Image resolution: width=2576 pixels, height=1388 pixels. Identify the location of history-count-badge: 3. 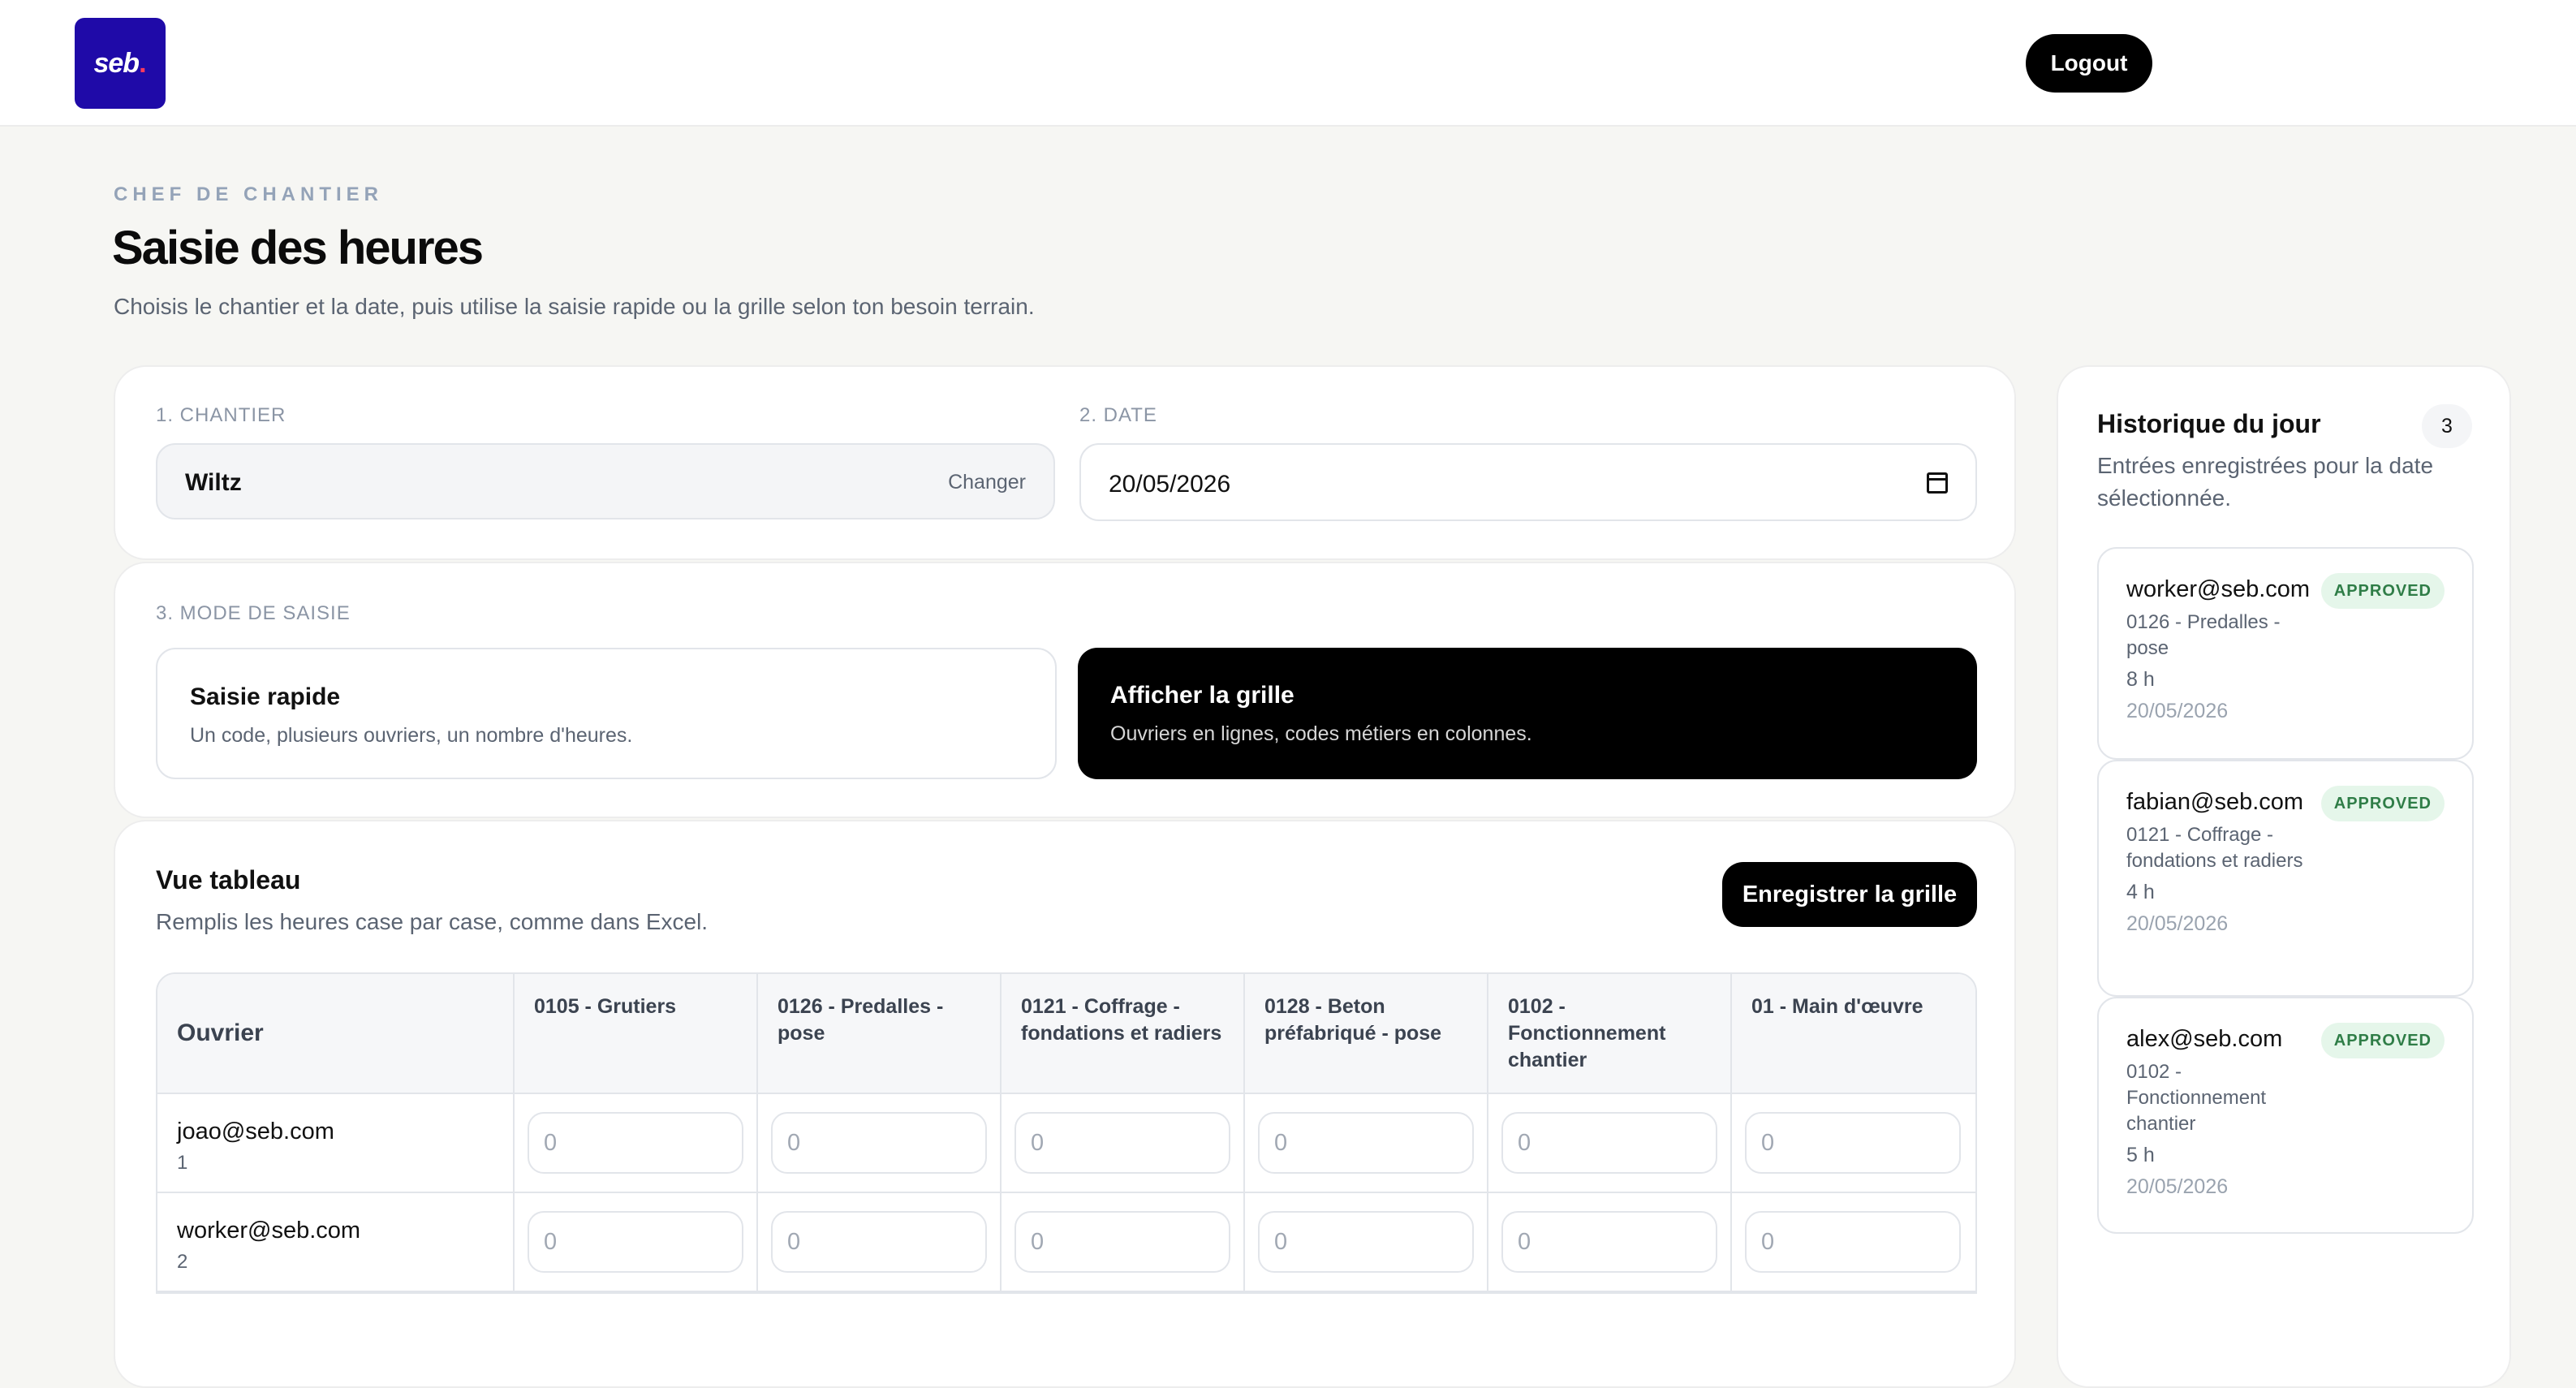
(2447, 426).